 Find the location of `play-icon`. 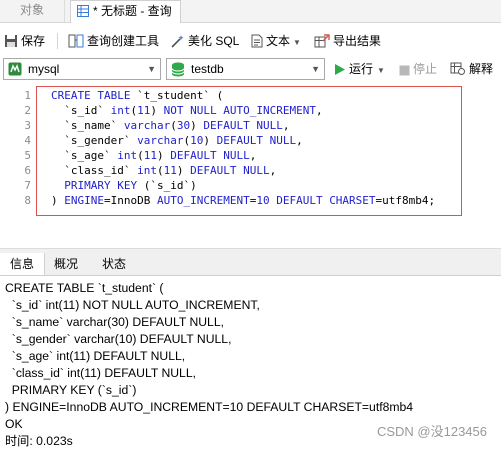

play-icon is located at coordinates (340, 69).